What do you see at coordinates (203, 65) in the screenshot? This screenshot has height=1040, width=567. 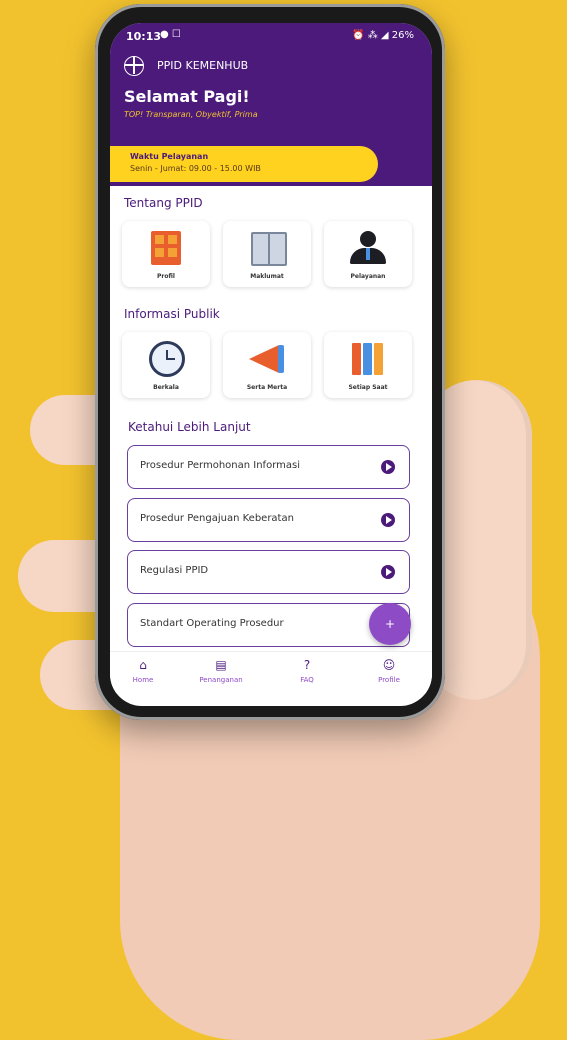 I see `brand-title: PPID KEMENHUB` at bounding box center [203, 65].